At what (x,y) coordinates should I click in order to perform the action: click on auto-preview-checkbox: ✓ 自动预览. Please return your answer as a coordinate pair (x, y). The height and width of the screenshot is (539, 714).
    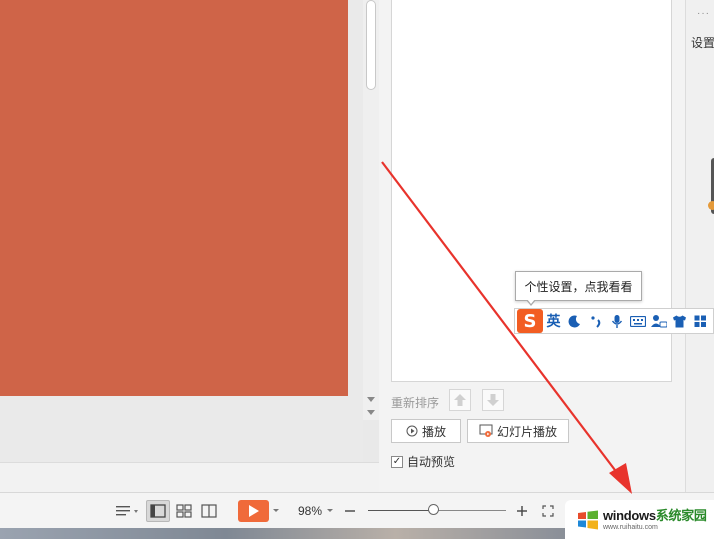
    Looking at the image, I should click on (423, 461).